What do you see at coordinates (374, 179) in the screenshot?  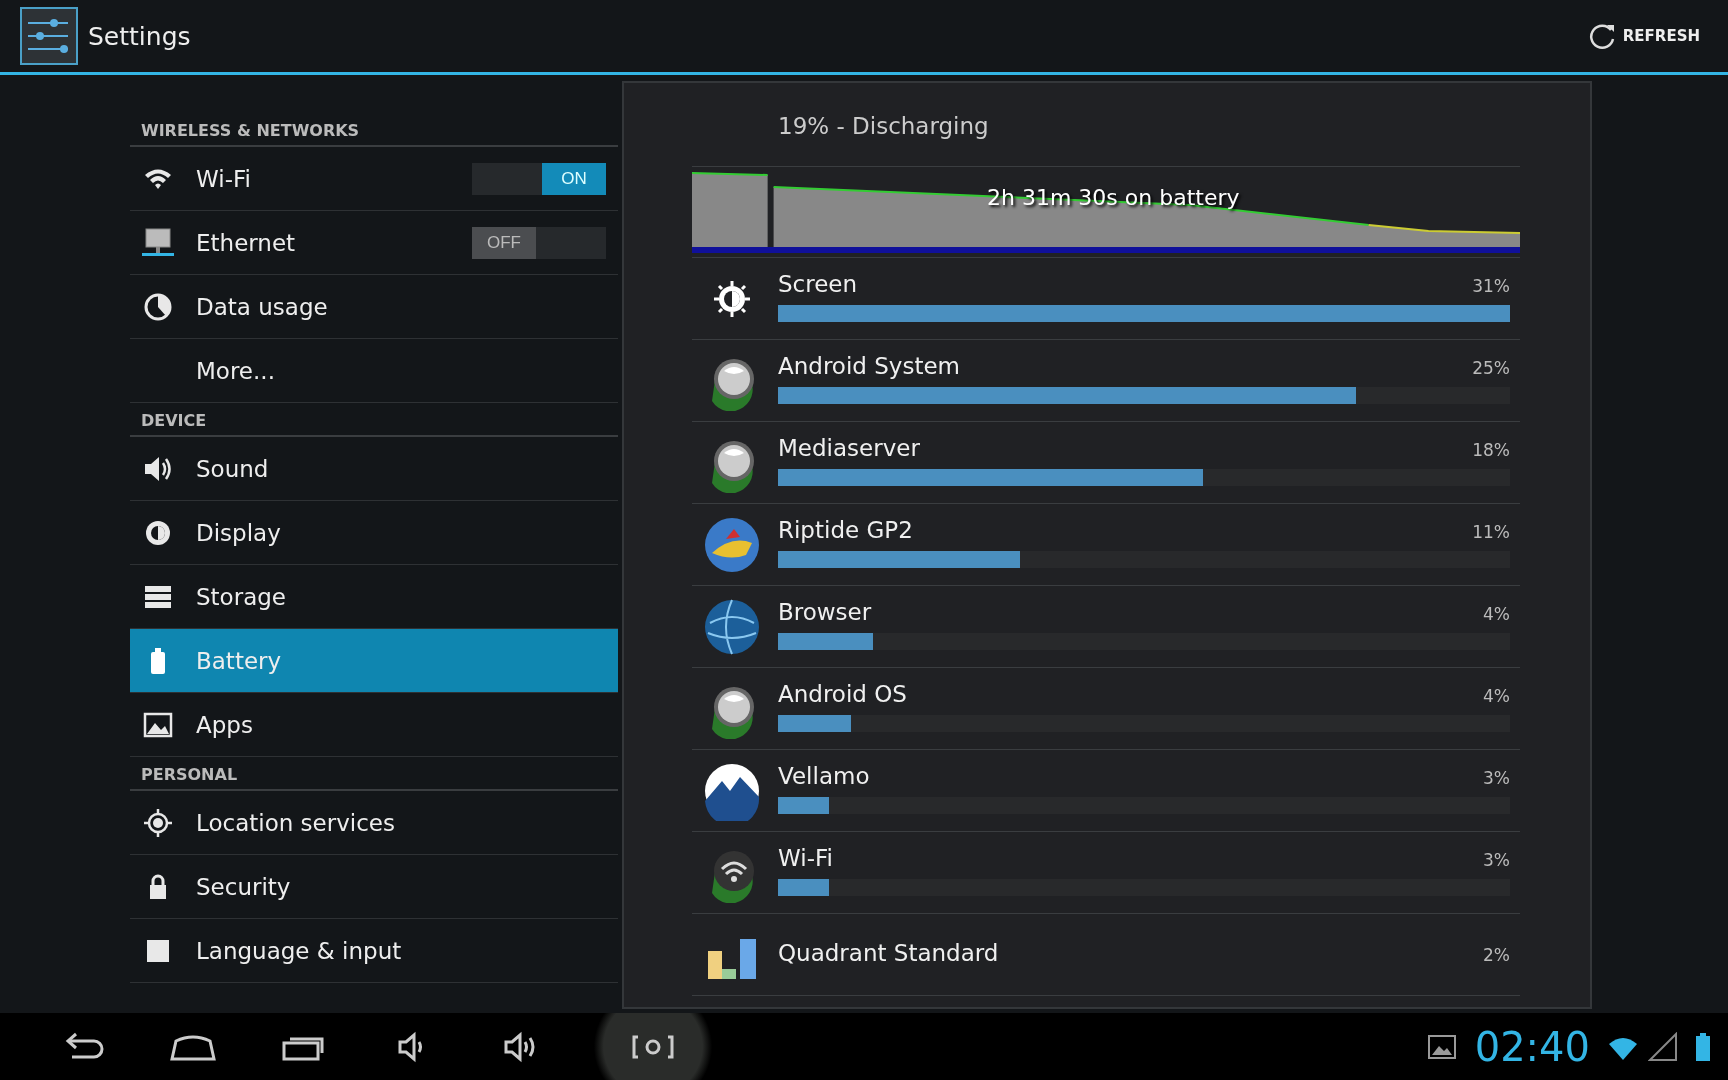 I see `settings-item: Wi-Fi ON` at bounding box center [374, 179].